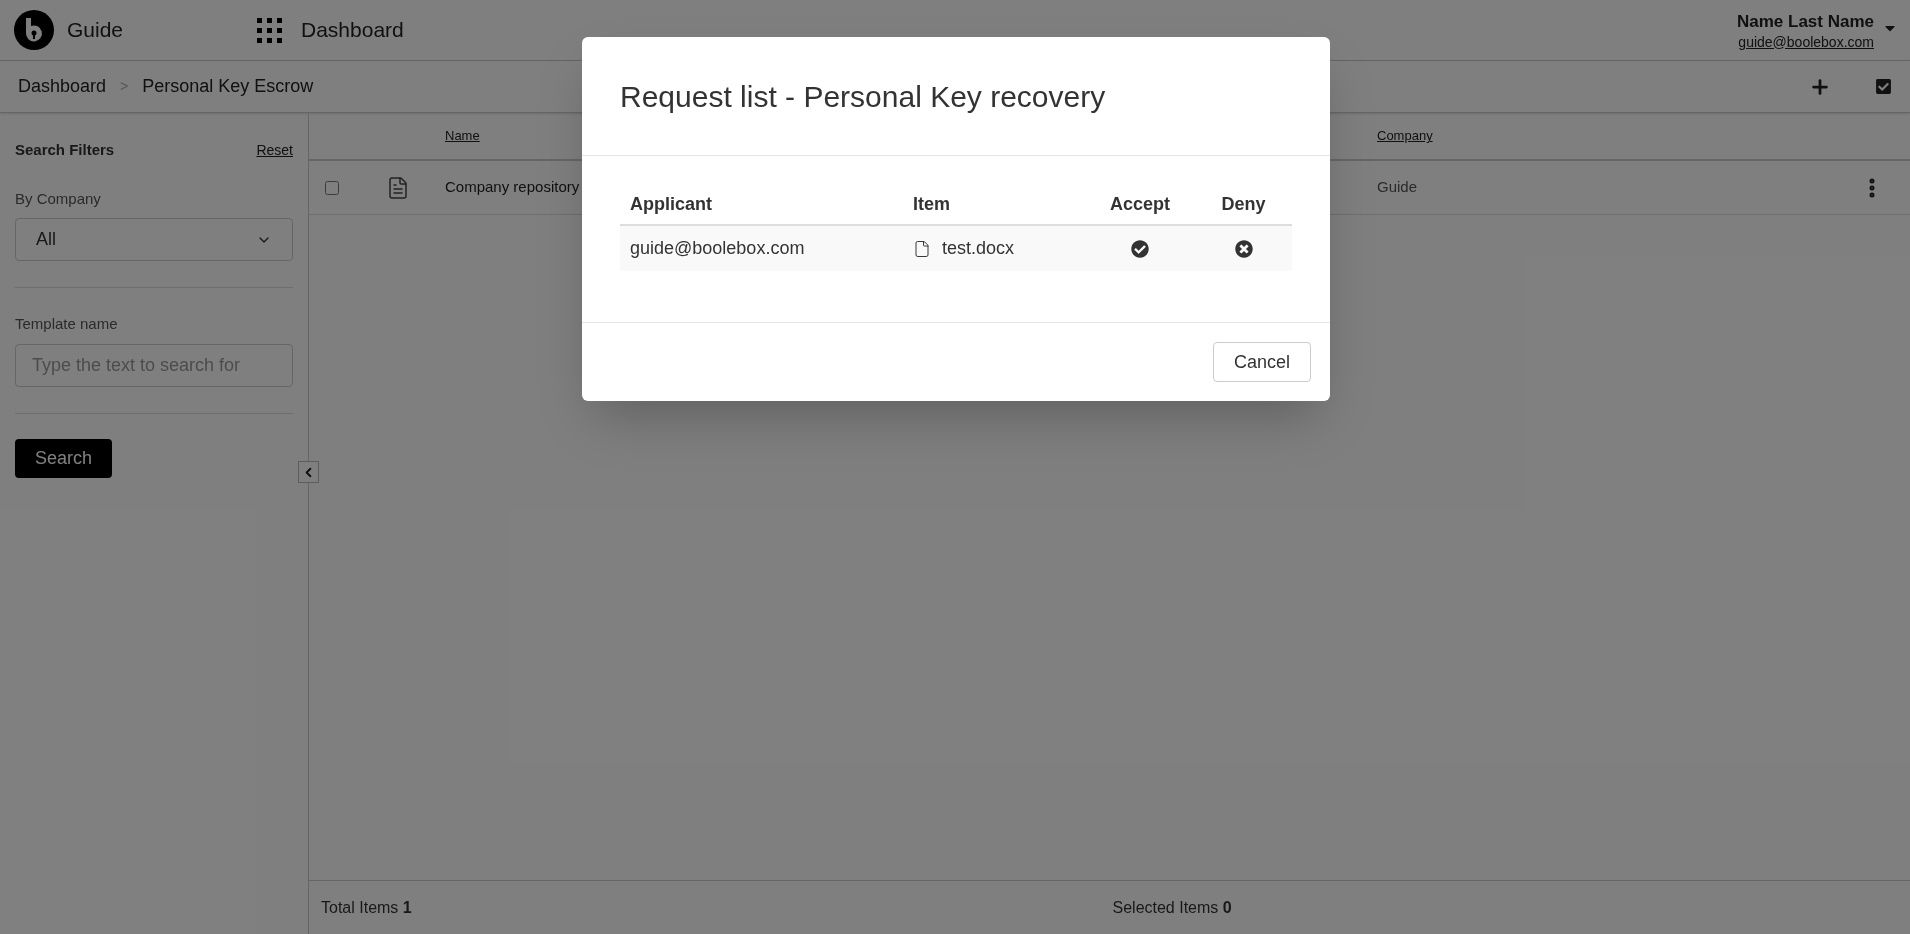 The width and height of the screenshot is (1910, 934). I want to click on user-name: Name Last Name, so click(1805, 21).